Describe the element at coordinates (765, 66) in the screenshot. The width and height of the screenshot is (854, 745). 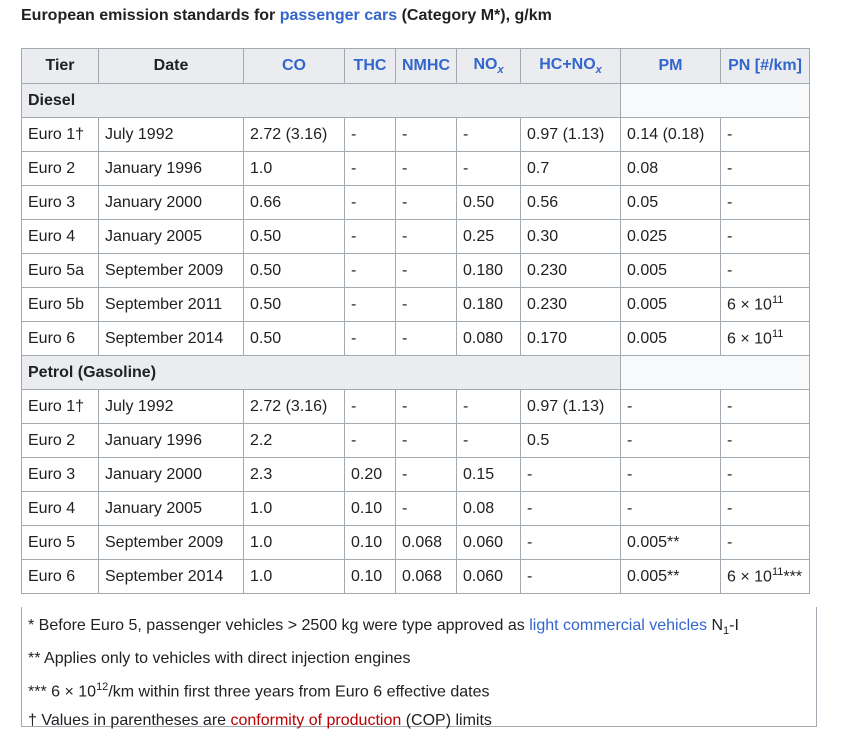
I see `header-pn: PN [#/km]` at that location.